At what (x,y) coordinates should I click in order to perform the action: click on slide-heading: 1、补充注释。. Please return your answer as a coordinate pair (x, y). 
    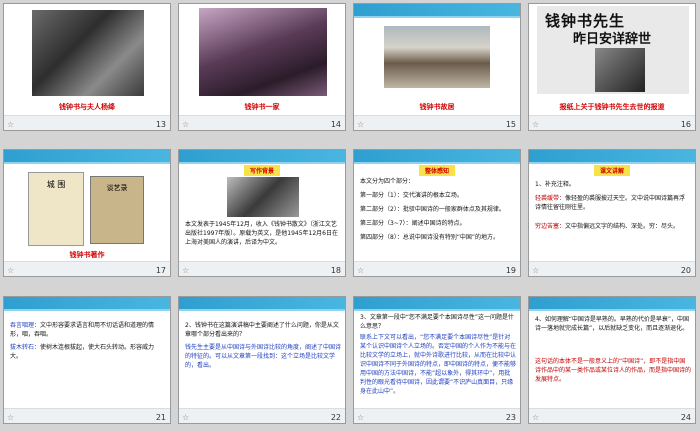
    Looking at the image, I should click on (555, 184).